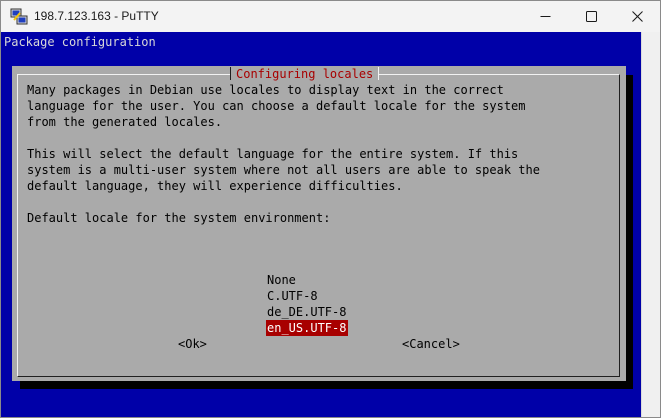  I want to click on locale-list: None C.UTF-8 de_DE.UTF-8 en_US.UTF-8, so click(307, 304).